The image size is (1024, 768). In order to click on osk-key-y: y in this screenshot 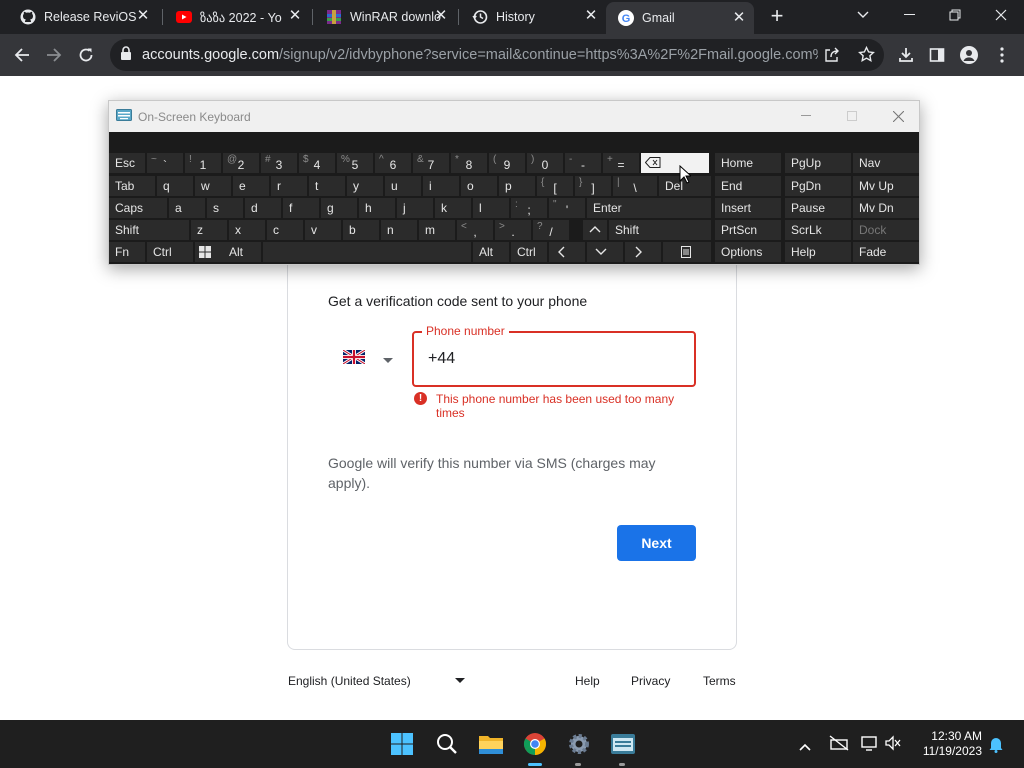, I will do `click(365, 186)`.